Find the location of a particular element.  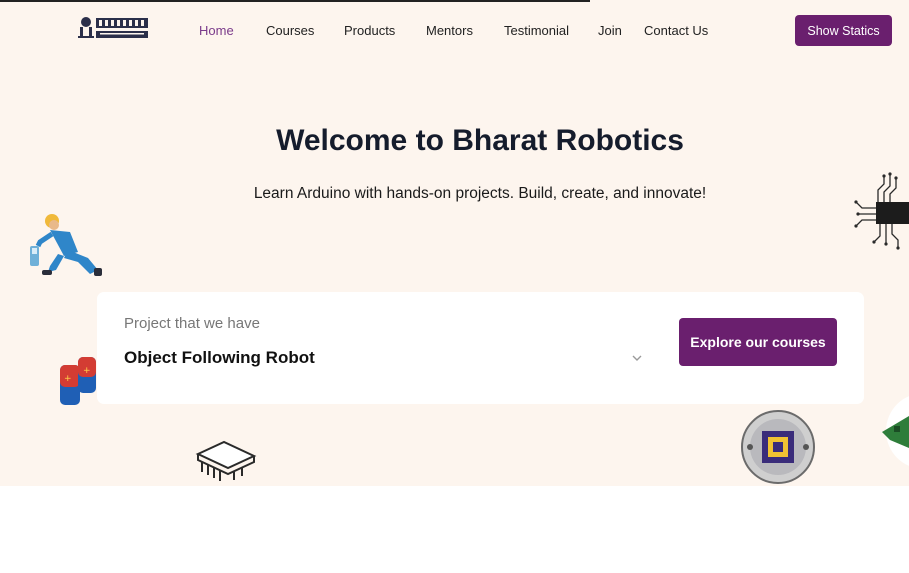

project-card-label: Project that we have is located at coordinates (192, 323).